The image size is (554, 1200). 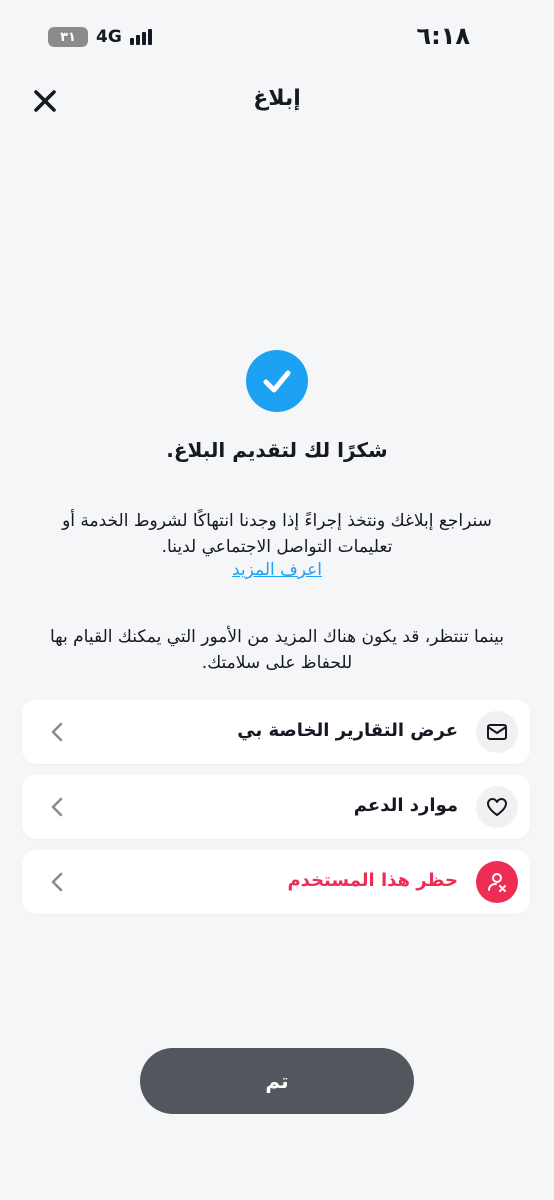 I want to click on view-my-reports-option: عرض التقارير الخاصة بي, so click(x=276, y=732).